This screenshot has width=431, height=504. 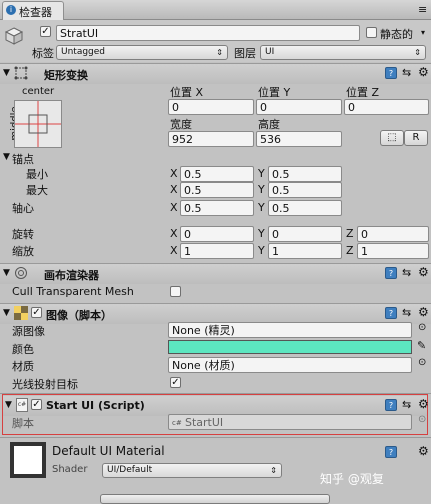 What do you see at coordinates (416, 138) in the screenshot?
I see `raw-edit-button: R` at bounding box center [416, 138].